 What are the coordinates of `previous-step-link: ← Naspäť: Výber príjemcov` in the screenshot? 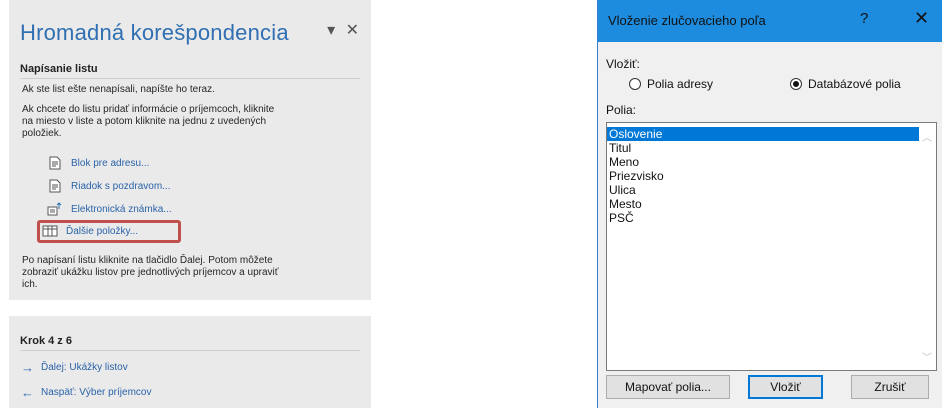 It's located at (86, 392).